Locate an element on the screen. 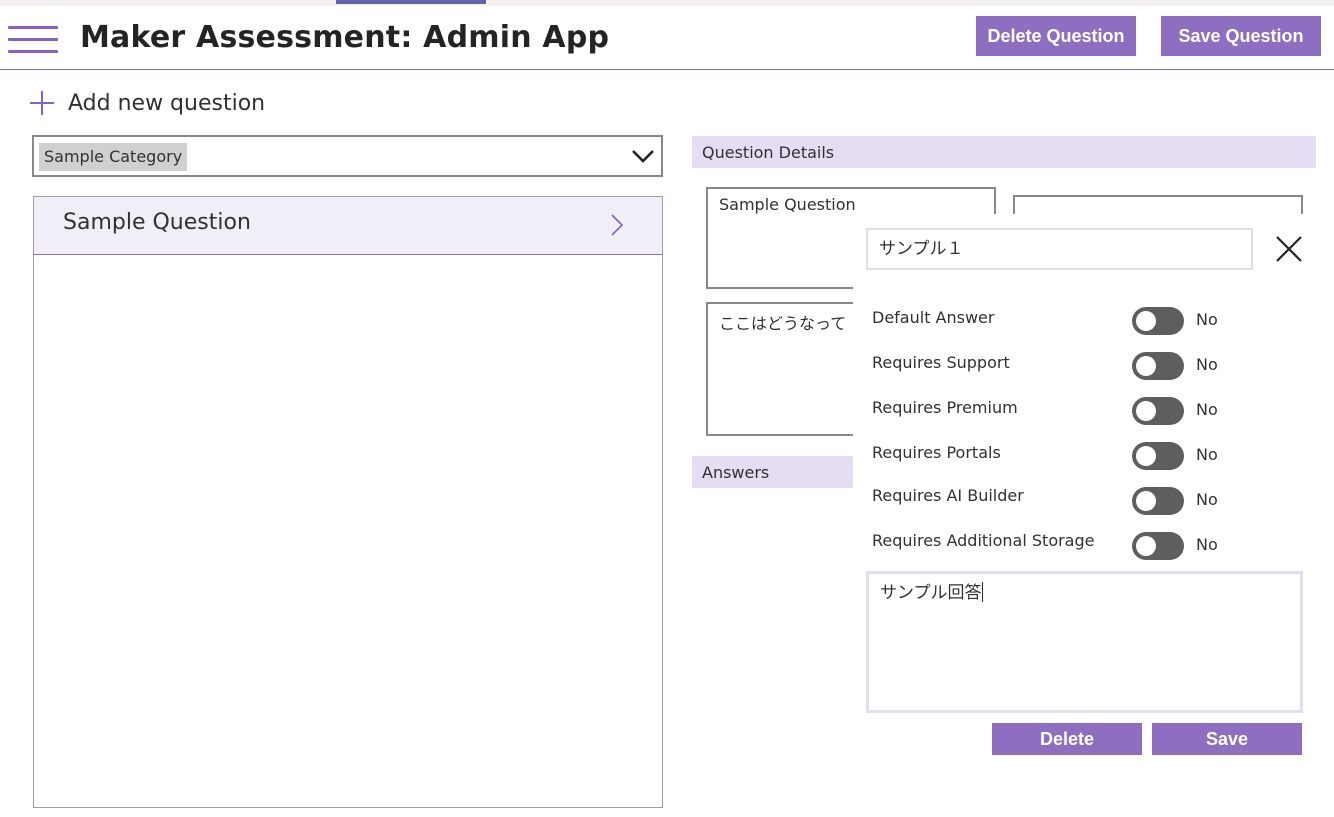  add-new-question-button: Add new question is located at coordinates (147, 103).